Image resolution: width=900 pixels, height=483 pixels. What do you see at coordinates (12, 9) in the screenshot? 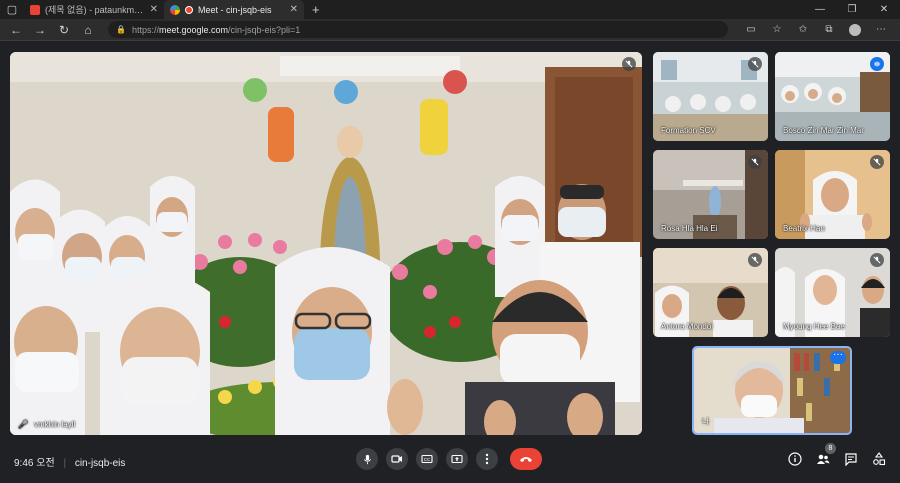
I see `window-menu-icon: ▢` at bounding box center [12, 9].